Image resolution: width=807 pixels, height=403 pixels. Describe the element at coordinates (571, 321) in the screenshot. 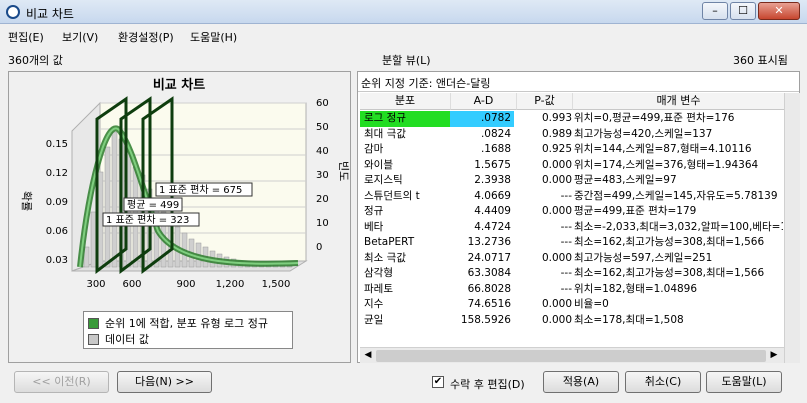

I see `table-row: 균일 158.5926 0.000 최소=178,최대=1,508` at that location.